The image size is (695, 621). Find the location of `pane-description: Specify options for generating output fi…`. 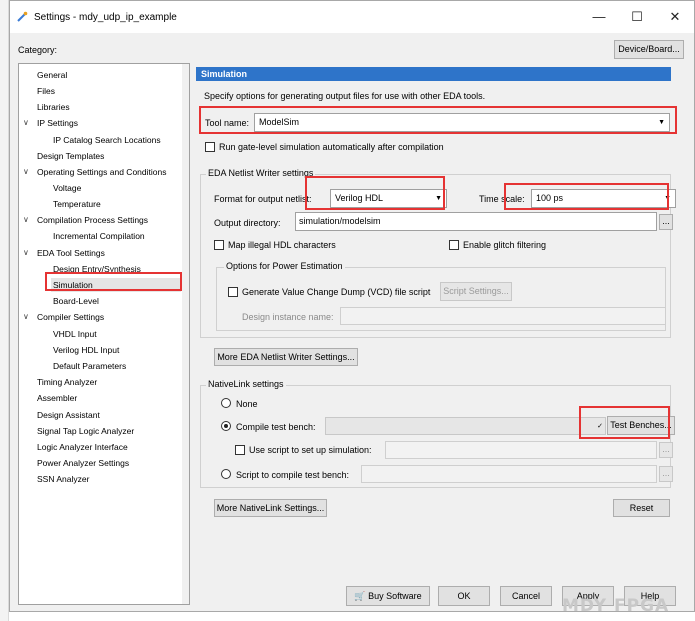

pane-description: Specify options for generating output fi… is located at coordinates (345, 96).